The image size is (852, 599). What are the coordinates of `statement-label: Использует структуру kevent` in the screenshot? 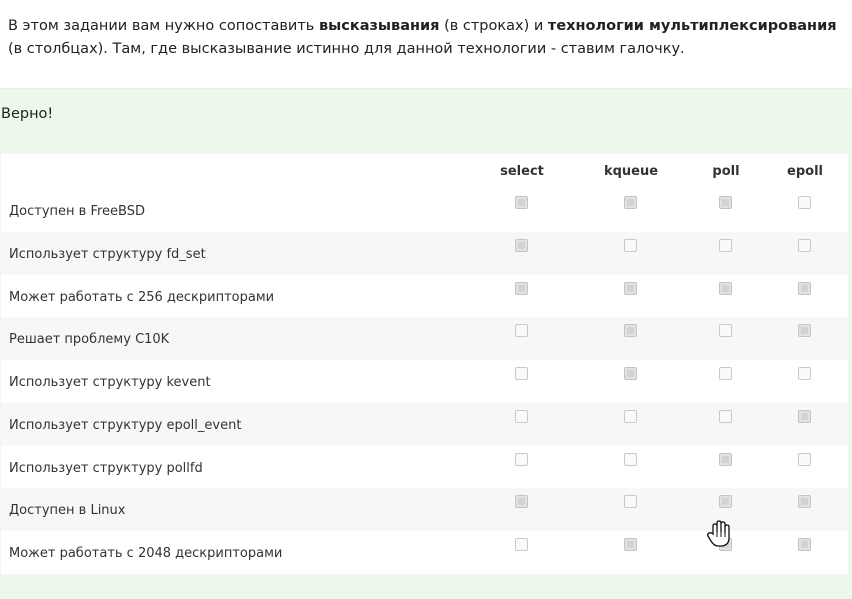 It's located at (110, 382).